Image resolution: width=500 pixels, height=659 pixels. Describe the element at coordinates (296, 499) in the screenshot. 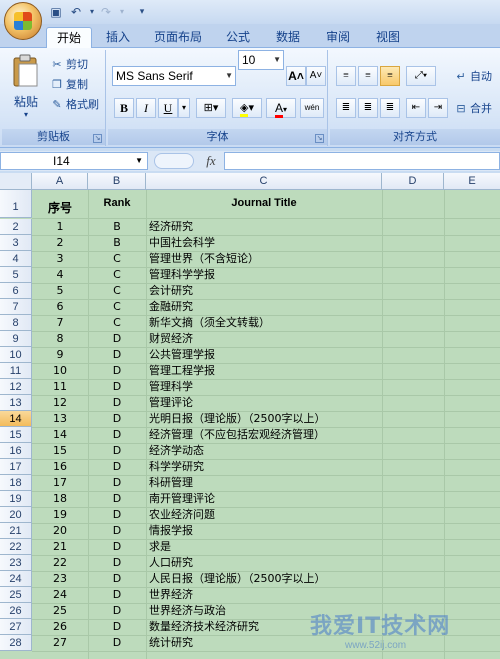

I see `cell-journal-title: 南开管理评论` at that location.